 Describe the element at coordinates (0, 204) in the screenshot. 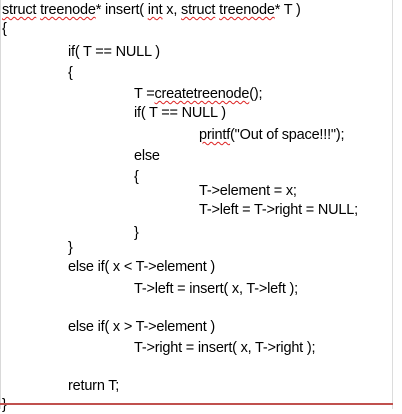

I see `page-border-left` at that location.